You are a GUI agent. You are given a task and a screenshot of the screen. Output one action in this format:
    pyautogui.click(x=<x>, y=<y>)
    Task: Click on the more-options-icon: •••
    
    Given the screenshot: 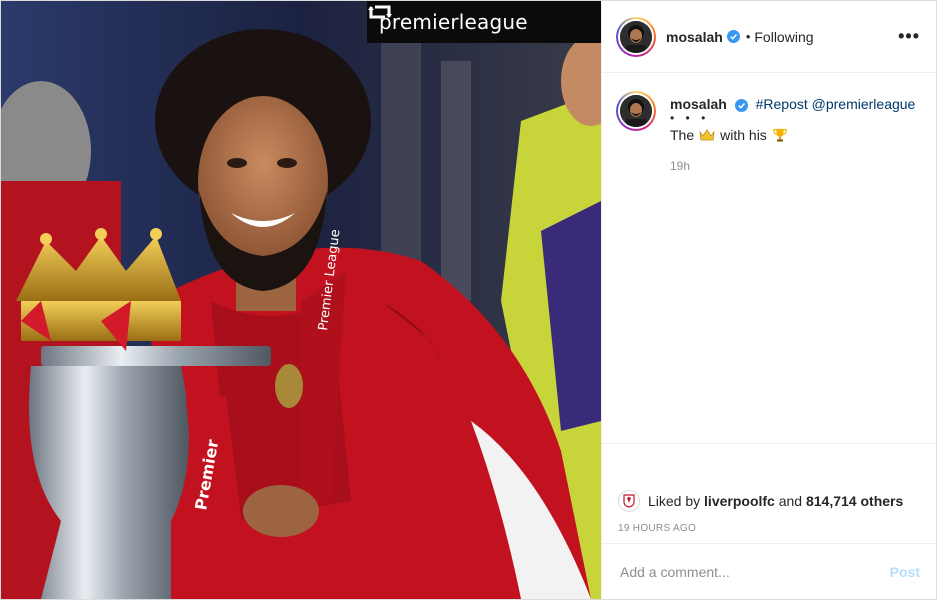 What is the action you would take?
    pyautogui.click(x=909, y=36)
    